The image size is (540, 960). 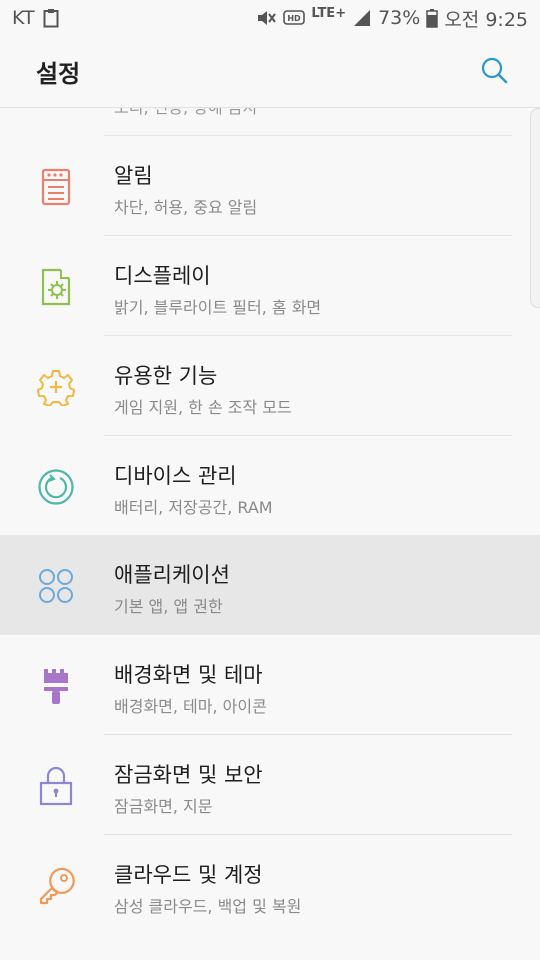 What do you see at coordinates (166, 376) in the screenshot?
I see `list-item-title: 유용한 기능` at bounding box center [166, 376].